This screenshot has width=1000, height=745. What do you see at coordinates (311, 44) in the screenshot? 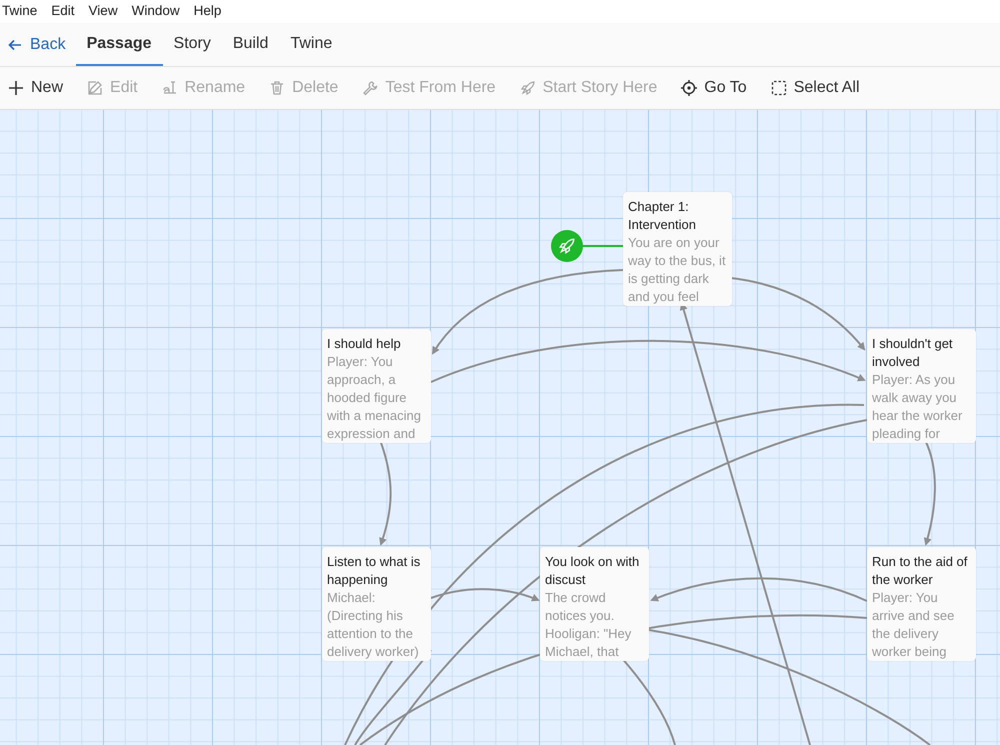
I see `tab: Twine` at bounding box center [311, 44].